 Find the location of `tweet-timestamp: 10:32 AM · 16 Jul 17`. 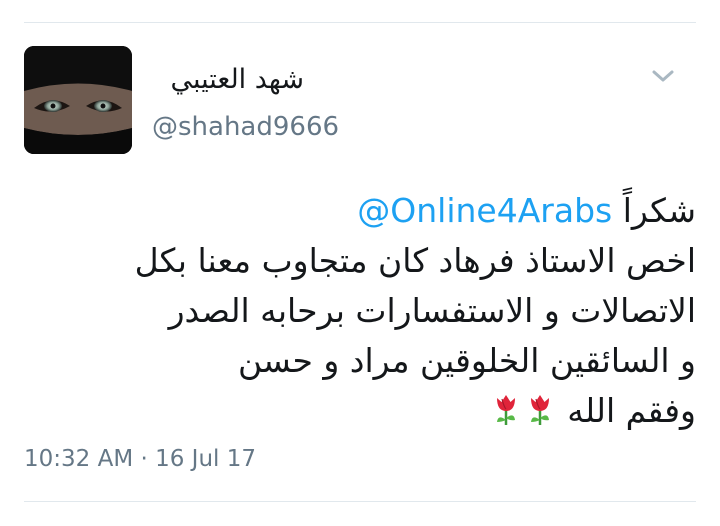

tweet-timestamp: 10:32 AM · 16 Jul 17 is located at coordinates (140, 459).